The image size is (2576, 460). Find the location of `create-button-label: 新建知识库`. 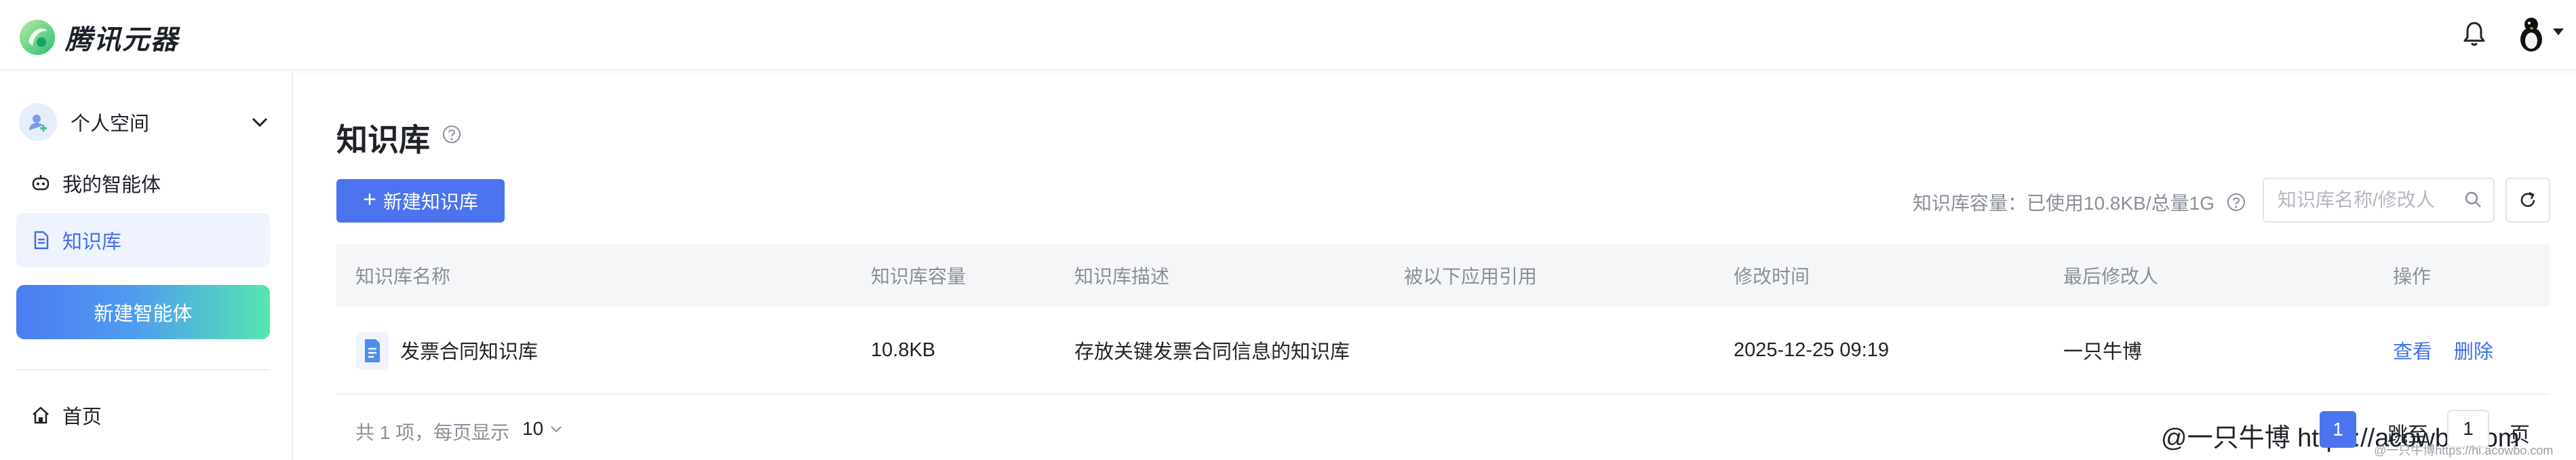

create-button-label: 新建知识库 is located at coordinates (430, 201).